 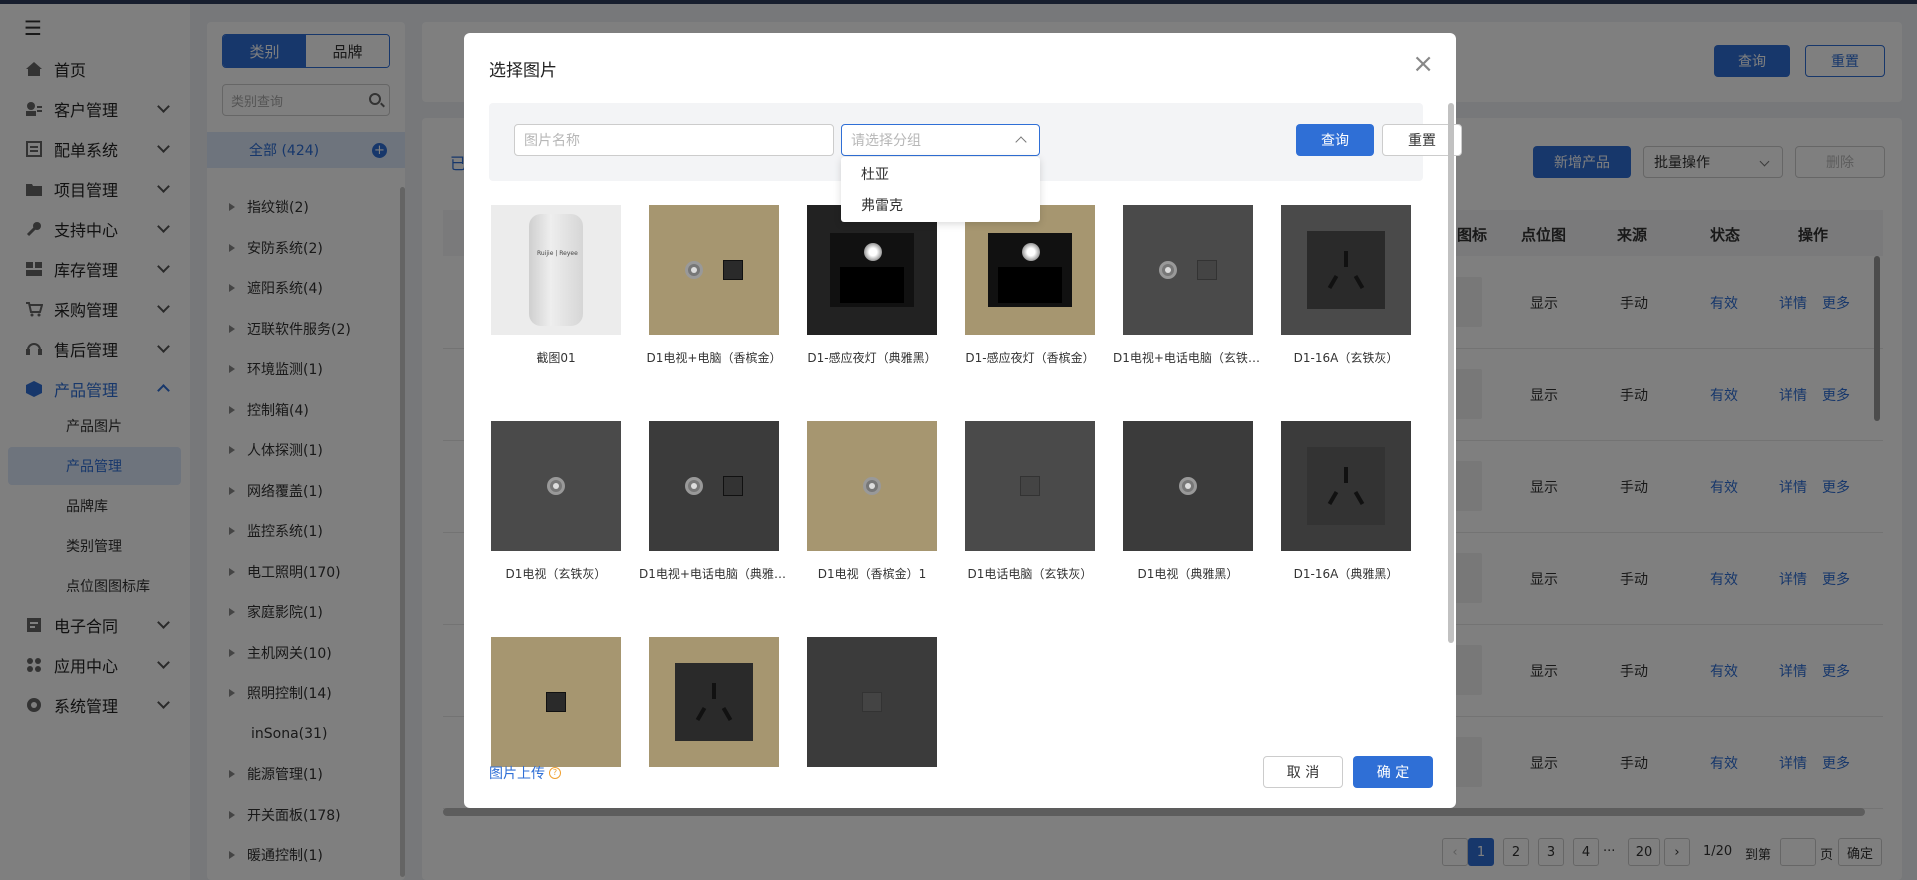 What do you see at coordinates (886, 141) in the screenshot?
I see `group-select-placeholder: 请选择分组` at bounding box center [886, 141].